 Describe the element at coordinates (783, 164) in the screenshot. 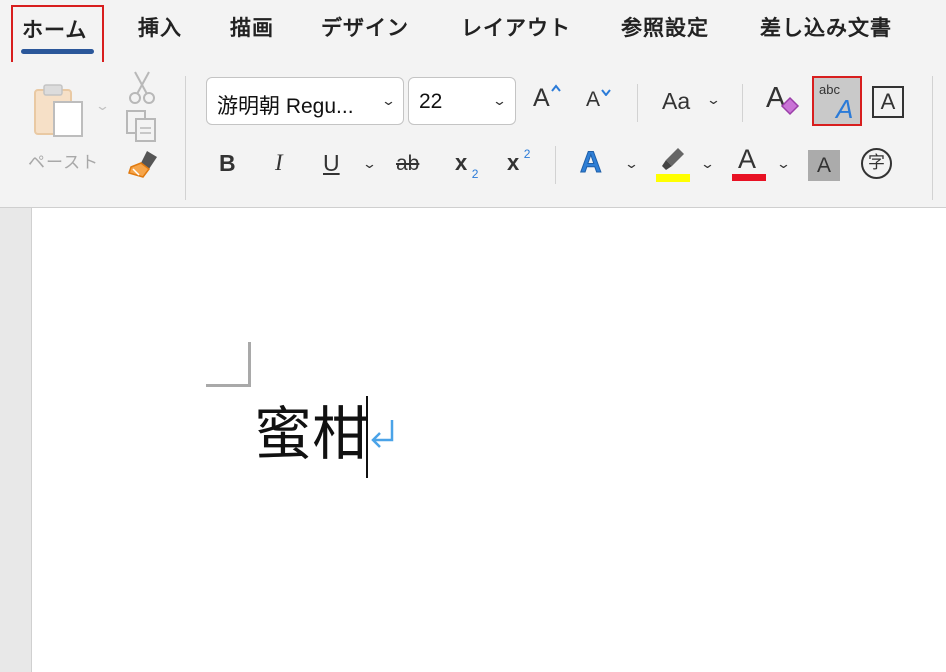

I see `font-color-chevron-icon: ⌄` at that location.